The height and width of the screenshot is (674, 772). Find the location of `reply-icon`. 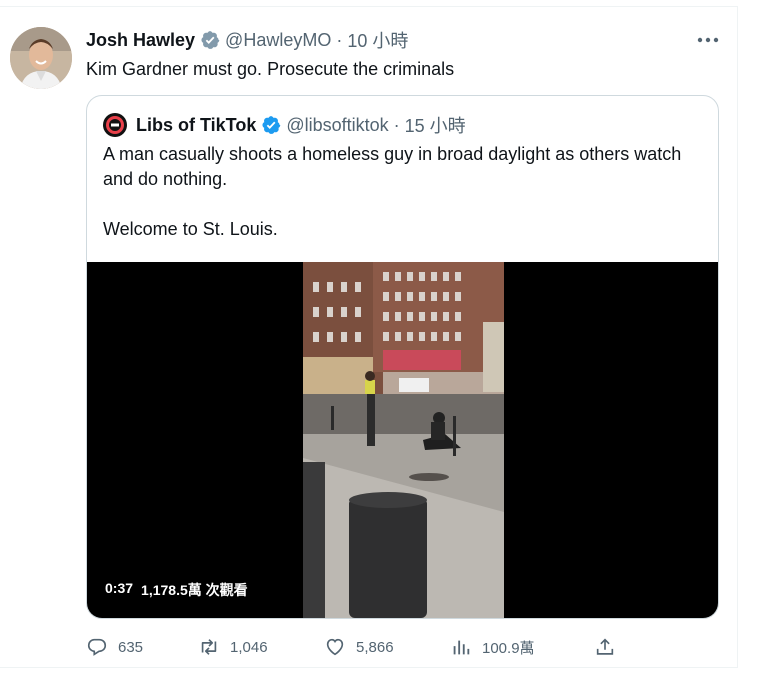

reply-icon is located at coordinates (97, 647).